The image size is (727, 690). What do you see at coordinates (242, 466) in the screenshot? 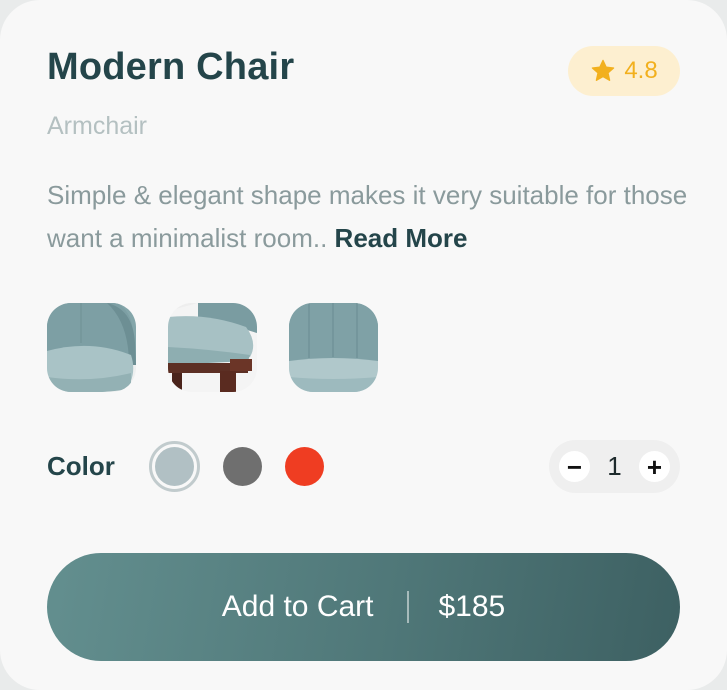
I see `color-swatch-gray` at bounding box center [242, 466].